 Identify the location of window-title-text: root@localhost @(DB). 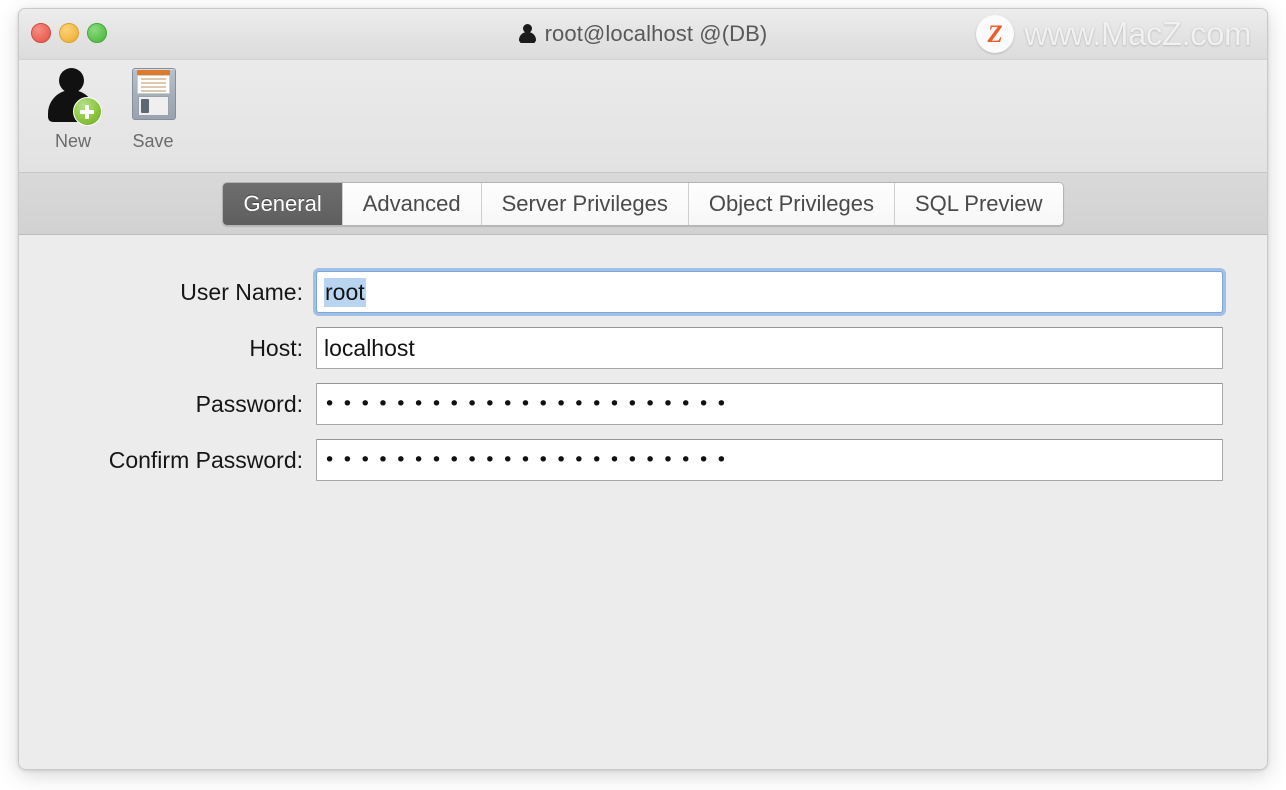
(656, 33).